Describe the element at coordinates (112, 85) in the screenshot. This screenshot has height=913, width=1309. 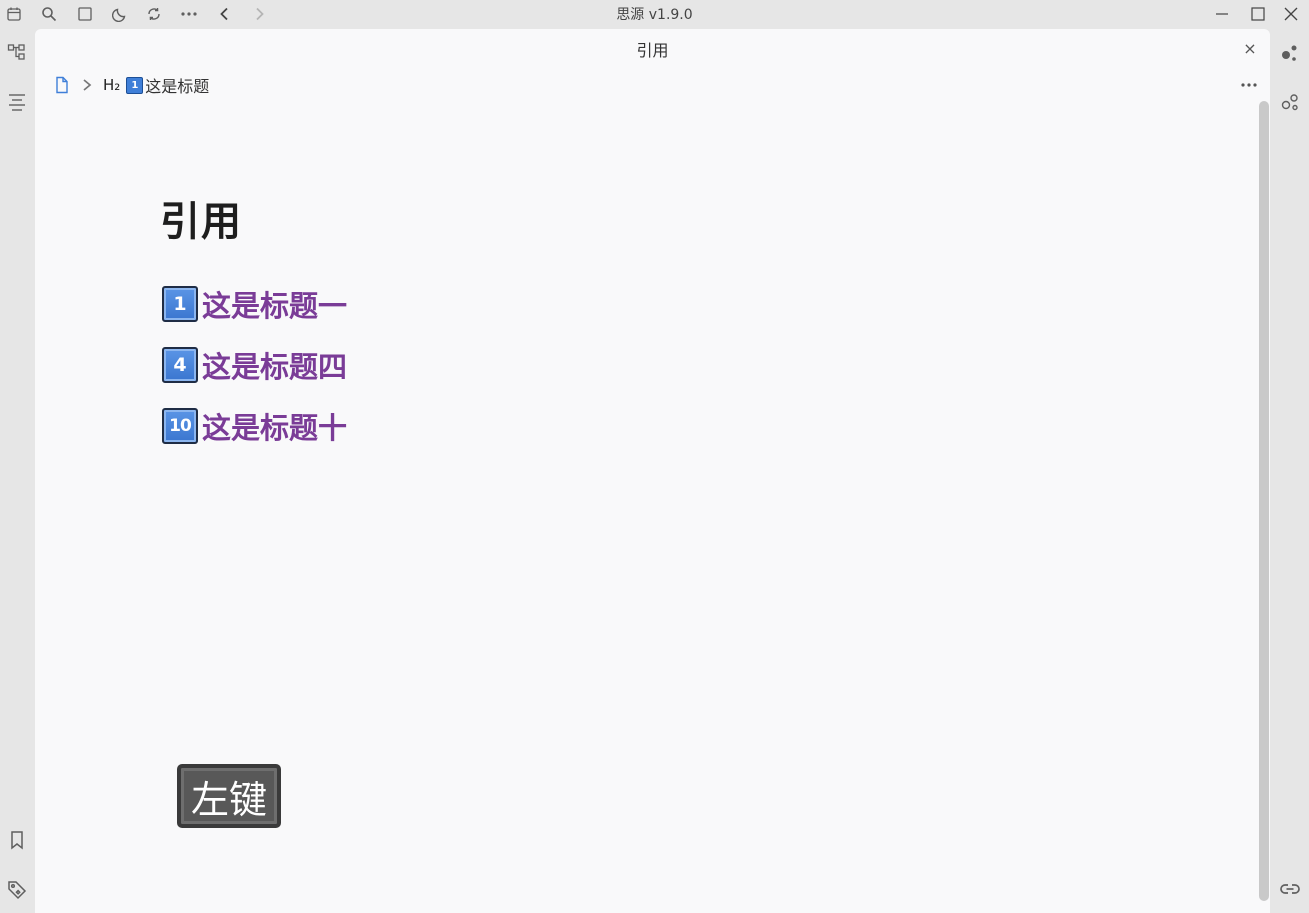
I see `heading-type-label: H₂` at that location.